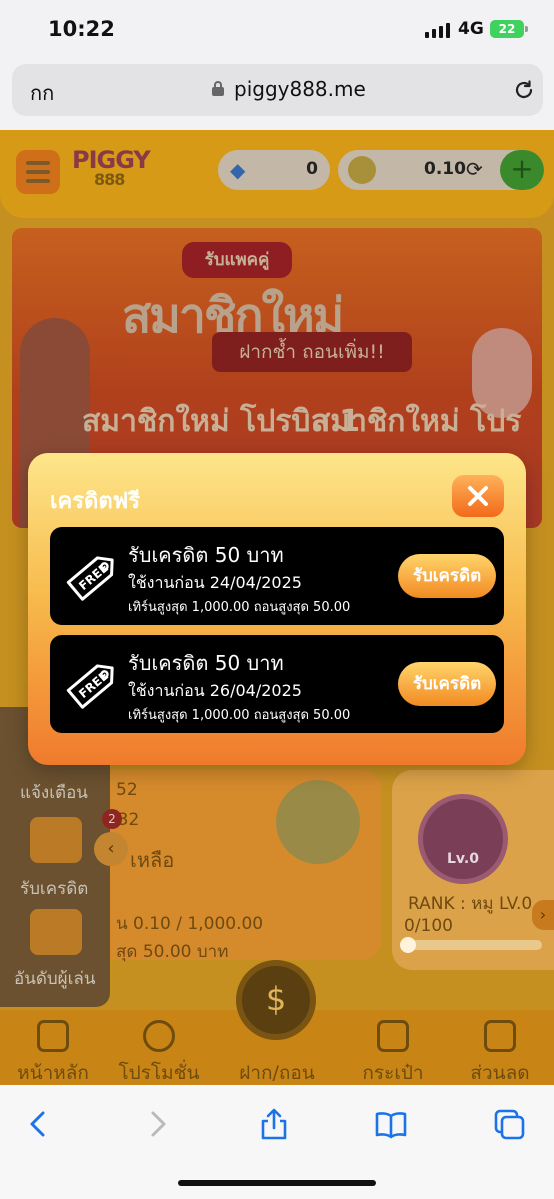  What do you see at coordinates (159, 1073) in the screenshot?
I see `nav-promotions-label: โปรโมชั่น` at bounding box center [159, 1073].